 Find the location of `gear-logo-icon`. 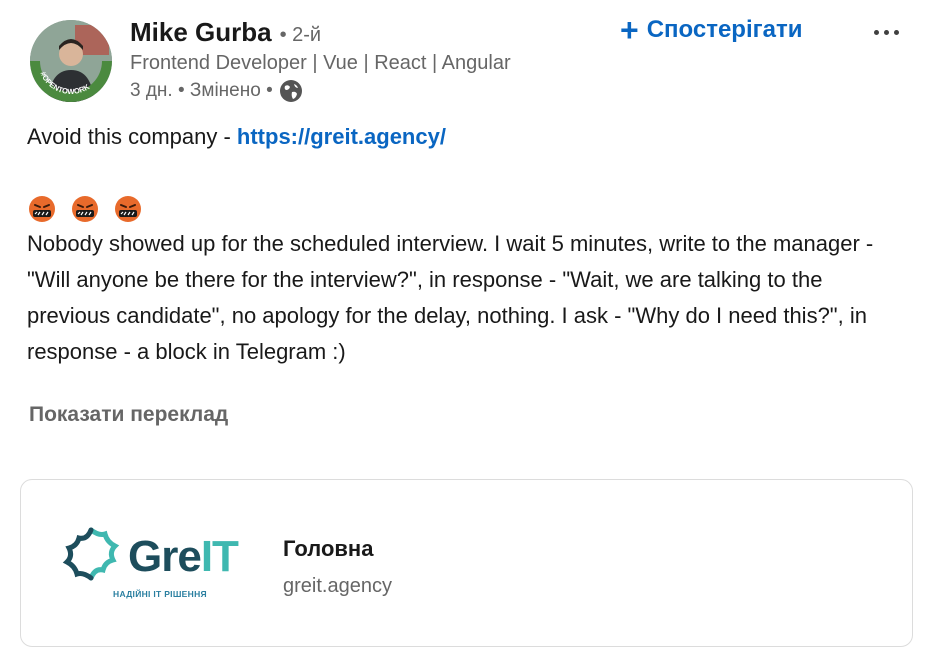

gear-logo-icon is located at coordinates (91, 554).